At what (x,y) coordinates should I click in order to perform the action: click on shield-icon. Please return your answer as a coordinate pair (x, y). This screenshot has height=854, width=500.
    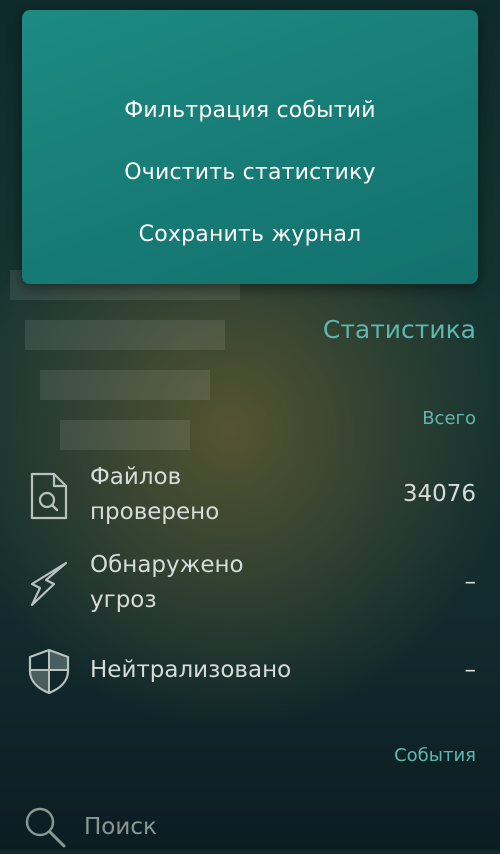
    Looking at the image, I should click on (49, 673).